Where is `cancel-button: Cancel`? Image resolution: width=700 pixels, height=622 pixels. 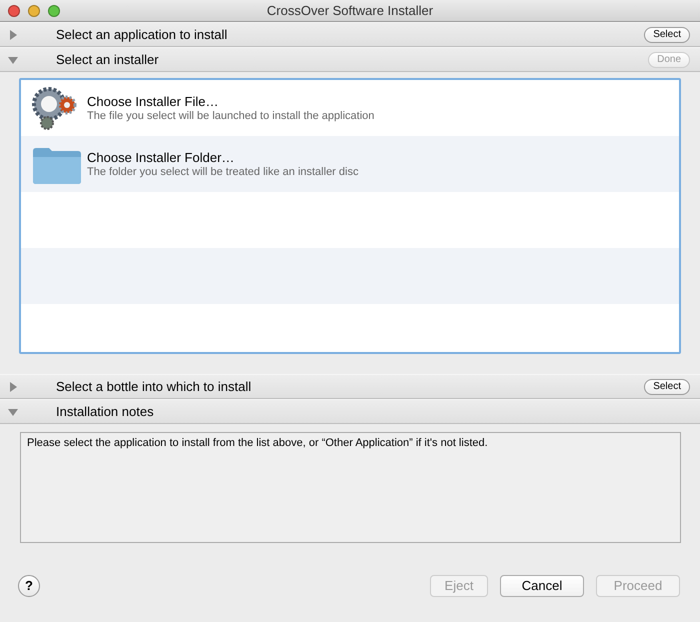
cancel-button: Cancel is located at coordinates (542, 585).